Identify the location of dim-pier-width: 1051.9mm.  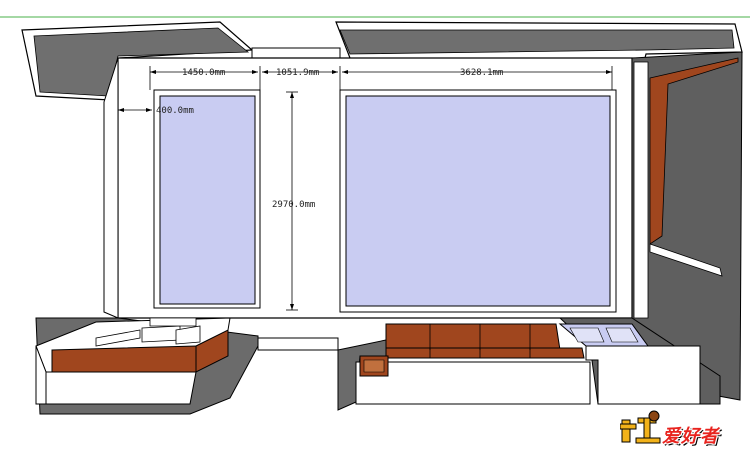
(297, 73).